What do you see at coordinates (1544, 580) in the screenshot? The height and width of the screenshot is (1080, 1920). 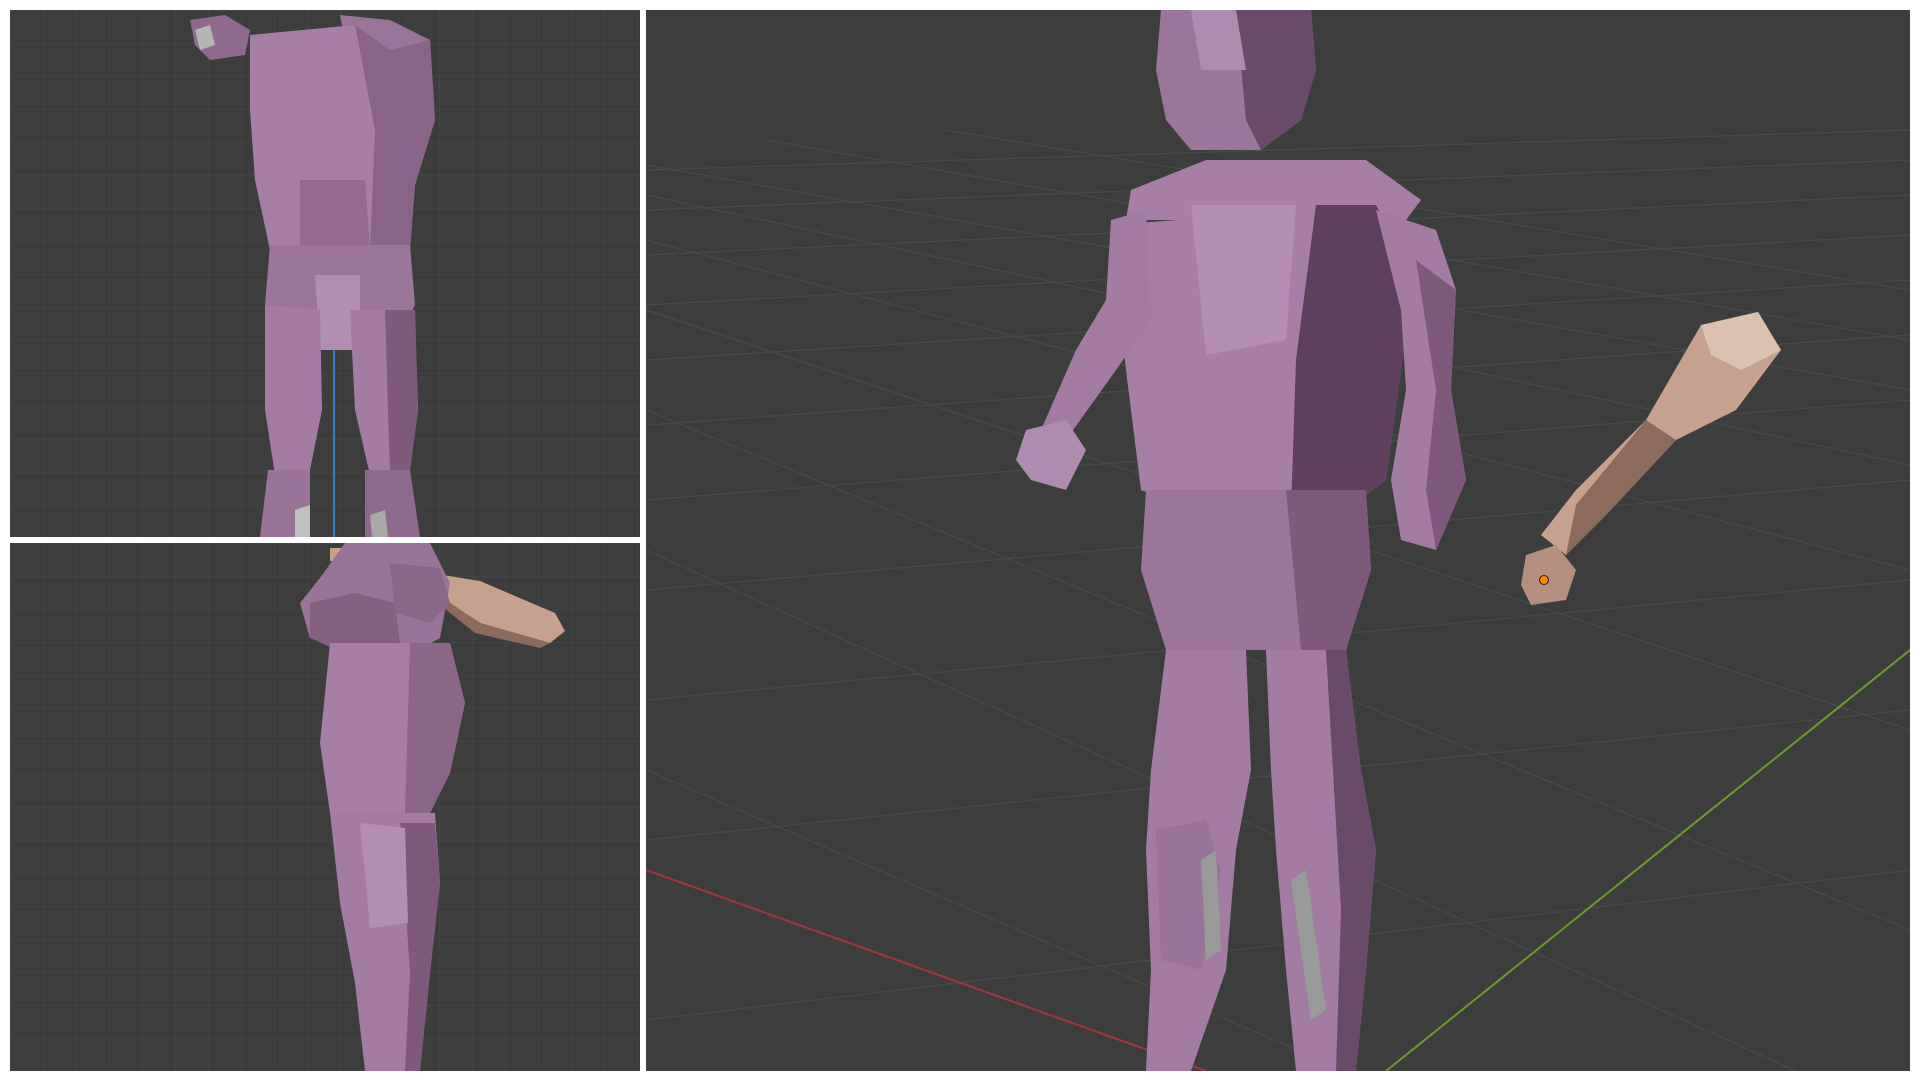 I see `origin-marker` at bounding box center [1544, 580].